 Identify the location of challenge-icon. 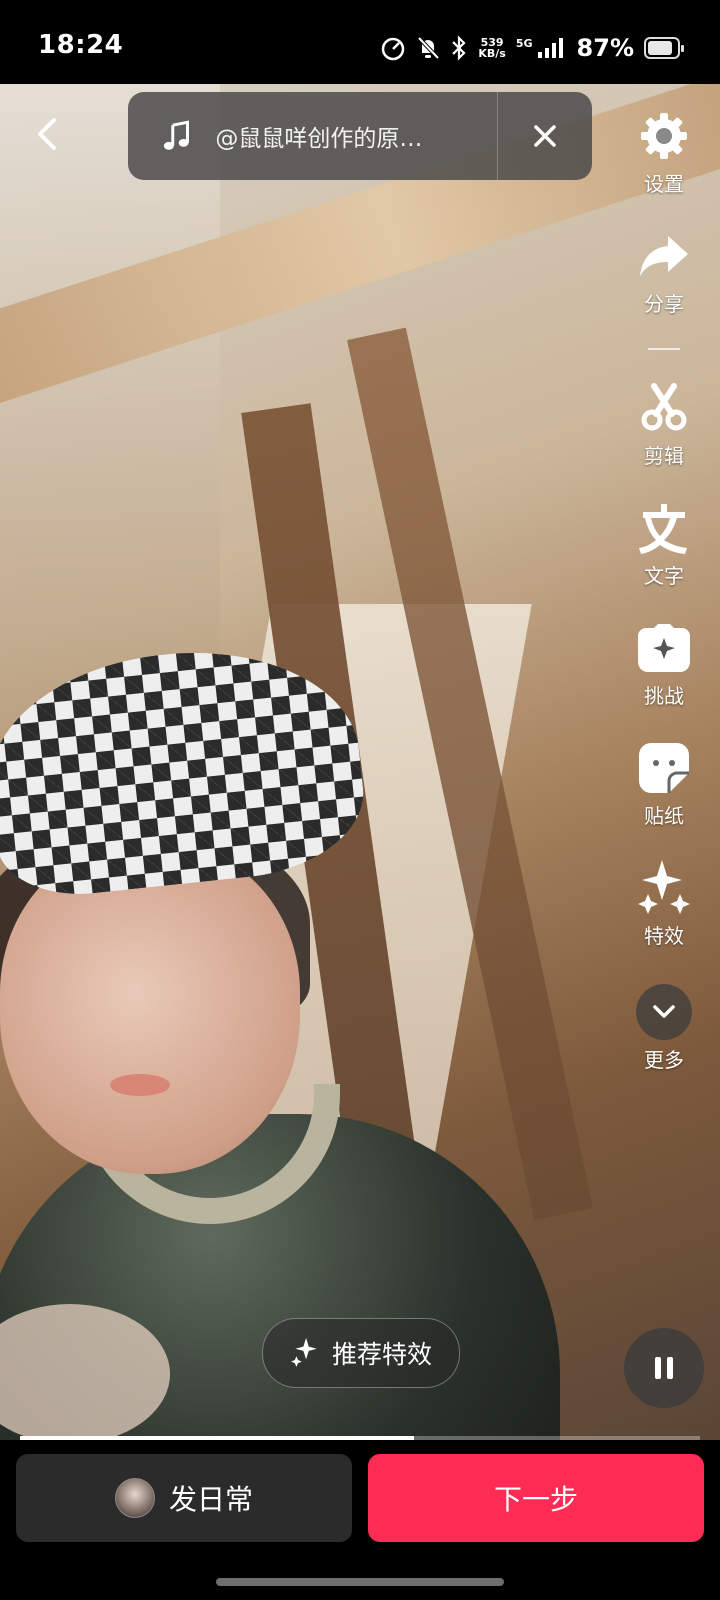
(664, 648).